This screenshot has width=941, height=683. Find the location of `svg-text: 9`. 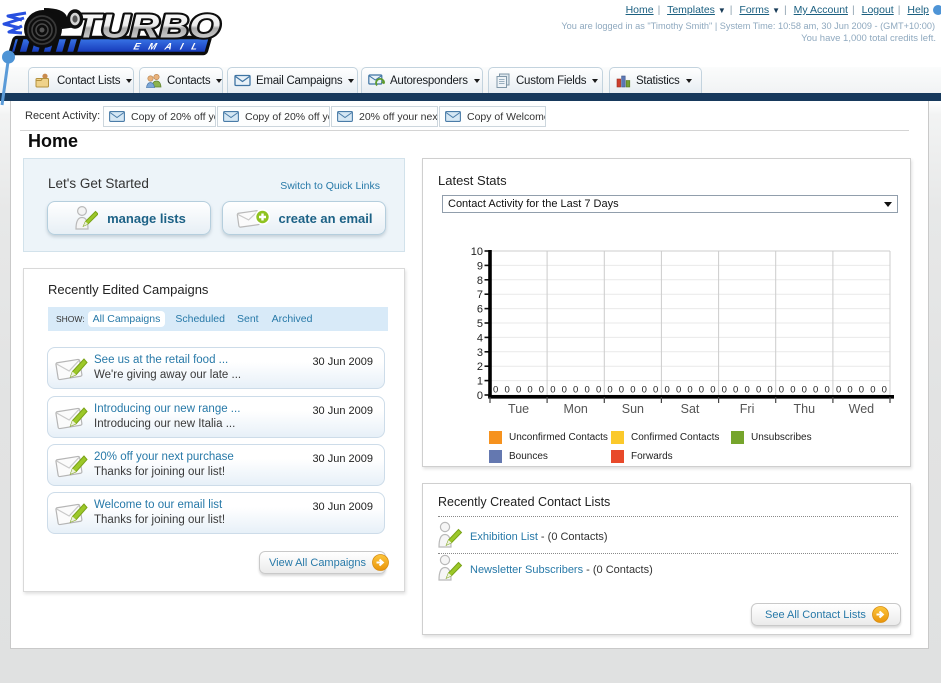

svg-text: 9 is located at coordinates (480, 266).